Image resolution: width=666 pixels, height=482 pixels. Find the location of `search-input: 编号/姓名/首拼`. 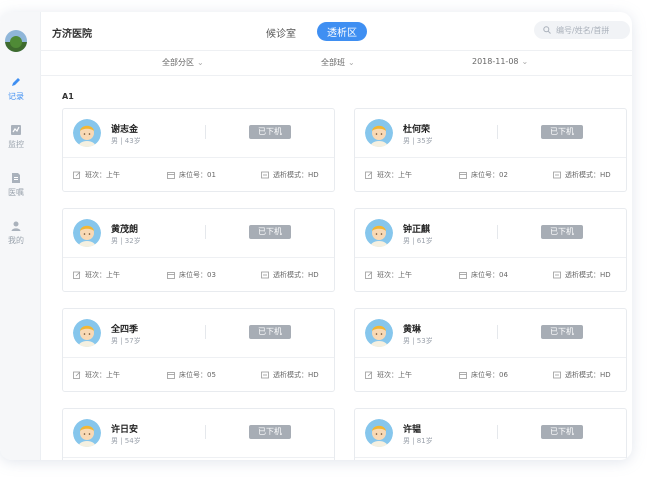

search-input: 编号/姓名/首拼 is located at coordinates (582, 30).